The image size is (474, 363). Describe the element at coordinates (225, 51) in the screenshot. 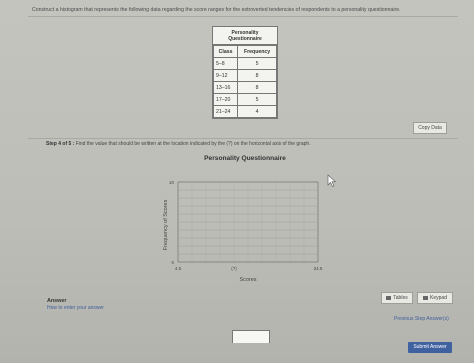

I see `header-class: Class` at that location.